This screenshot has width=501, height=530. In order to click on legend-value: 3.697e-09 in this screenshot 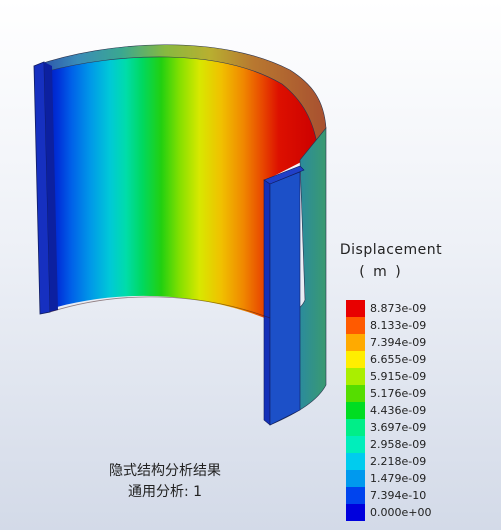, I will do `click(398, 427)`.